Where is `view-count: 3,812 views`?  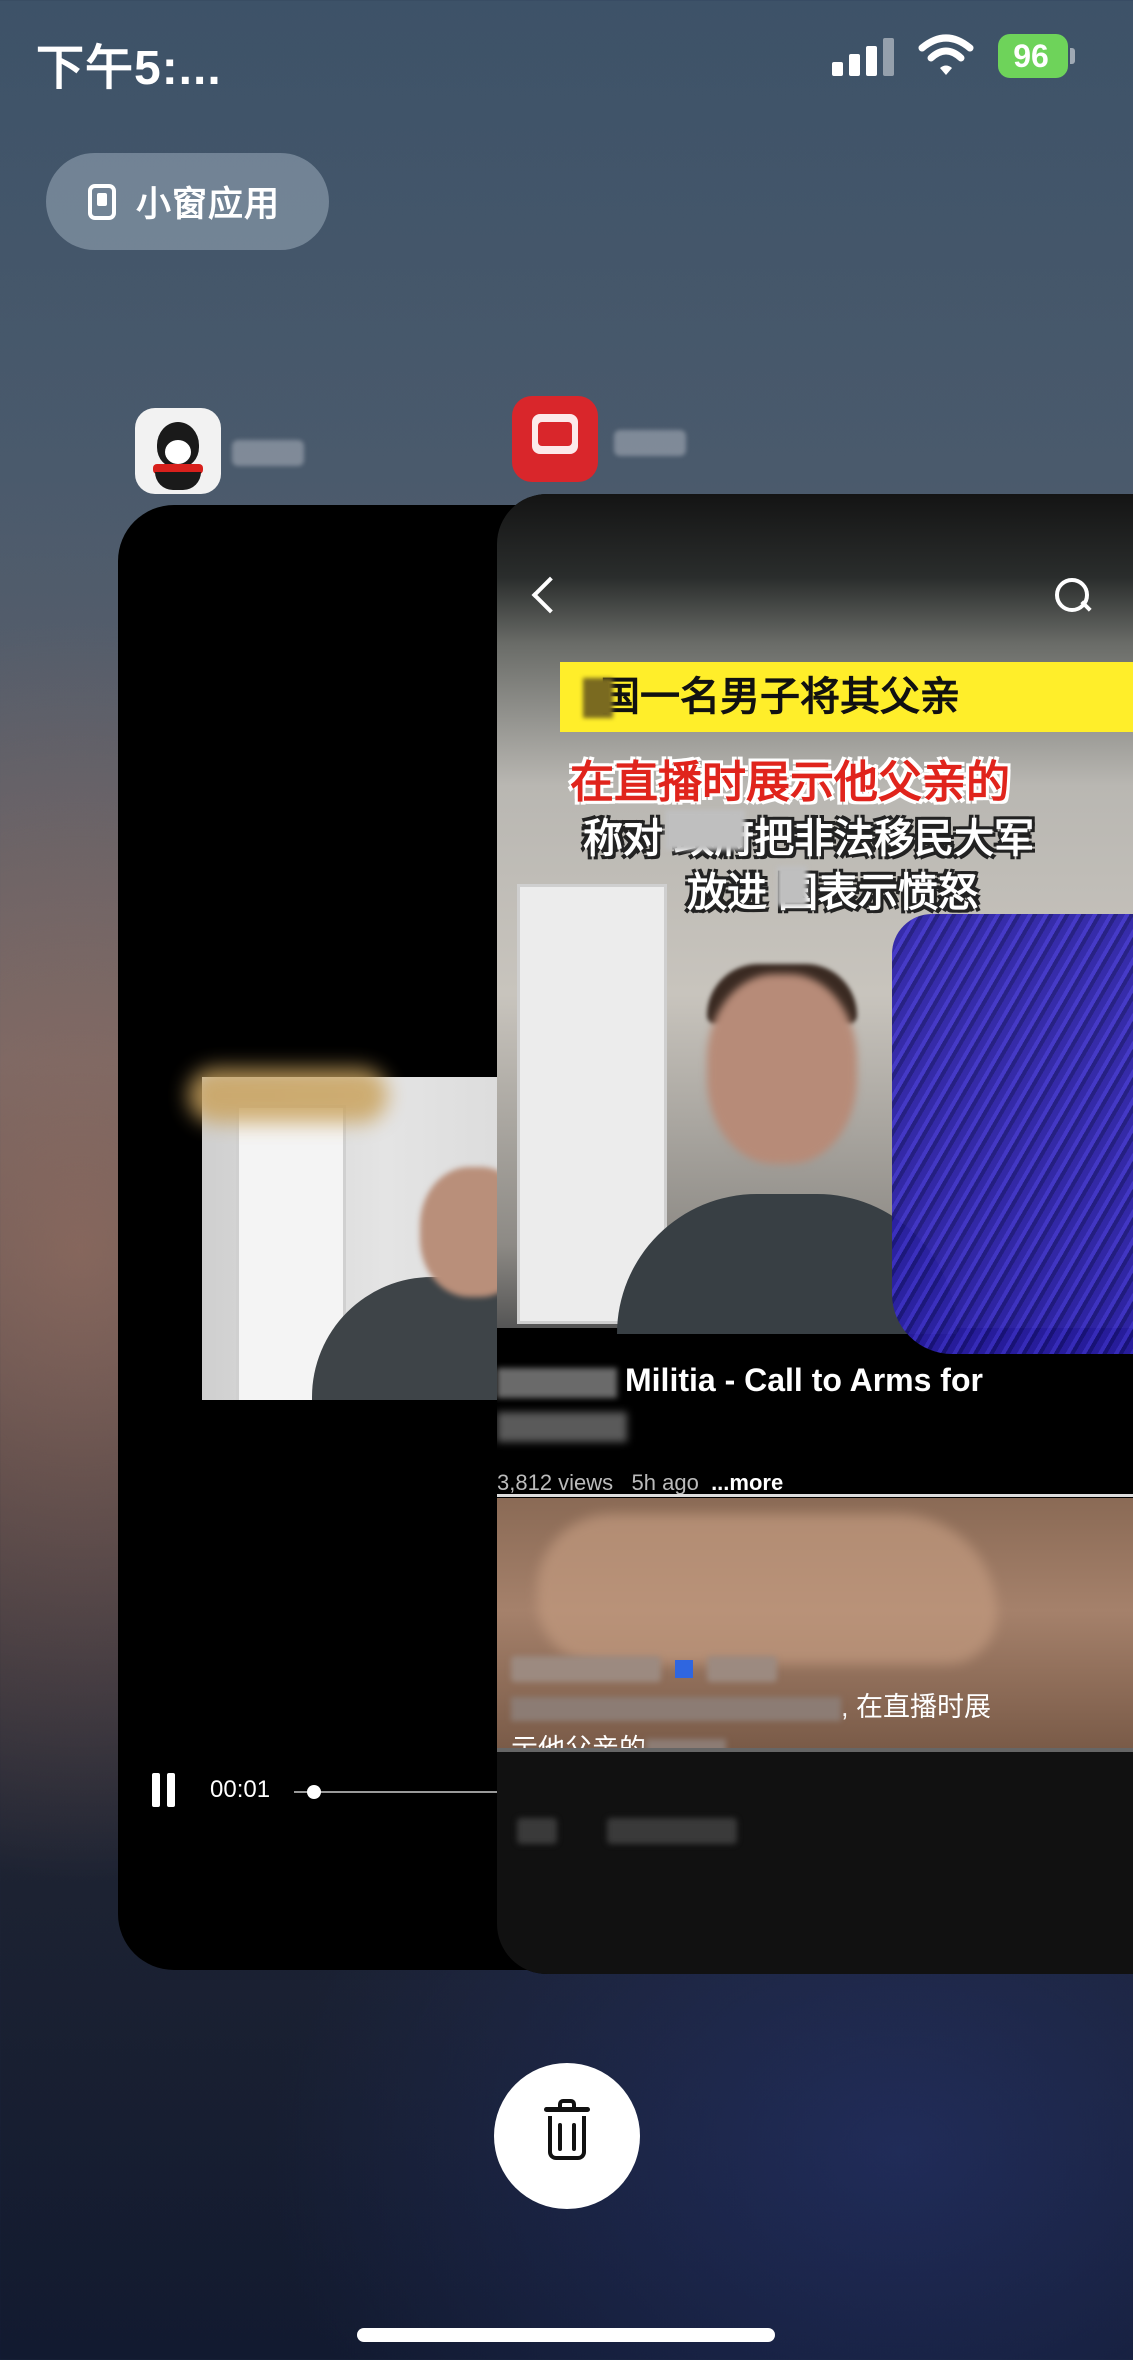 view-count: 3,812 views is located at coordinates (555, 1482).